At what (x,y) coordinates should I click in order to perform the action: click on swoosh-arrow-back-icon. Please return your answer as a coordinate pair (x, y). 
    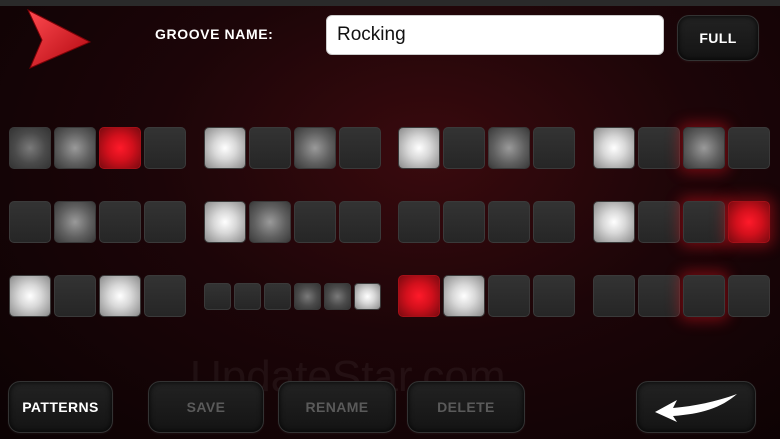
    Looking at the image, I should click on (696, 408).